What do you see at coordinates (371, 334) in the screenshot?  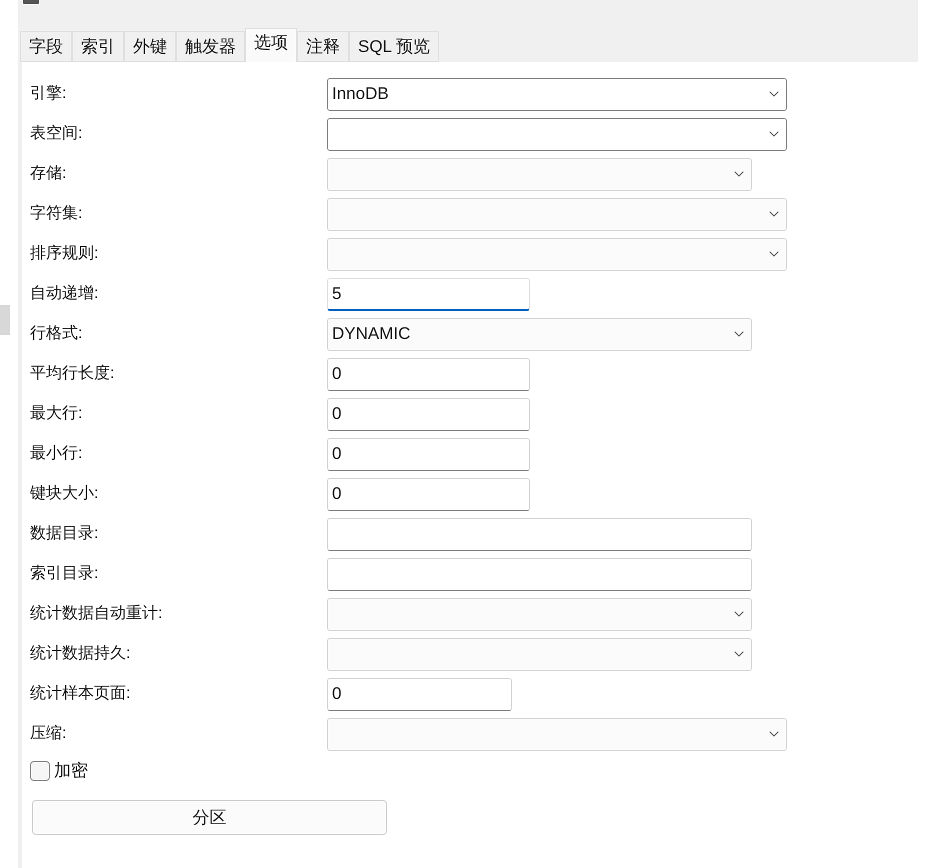 I see `dropdown-value: DYNAMIC` at bounding box center [371, 334].